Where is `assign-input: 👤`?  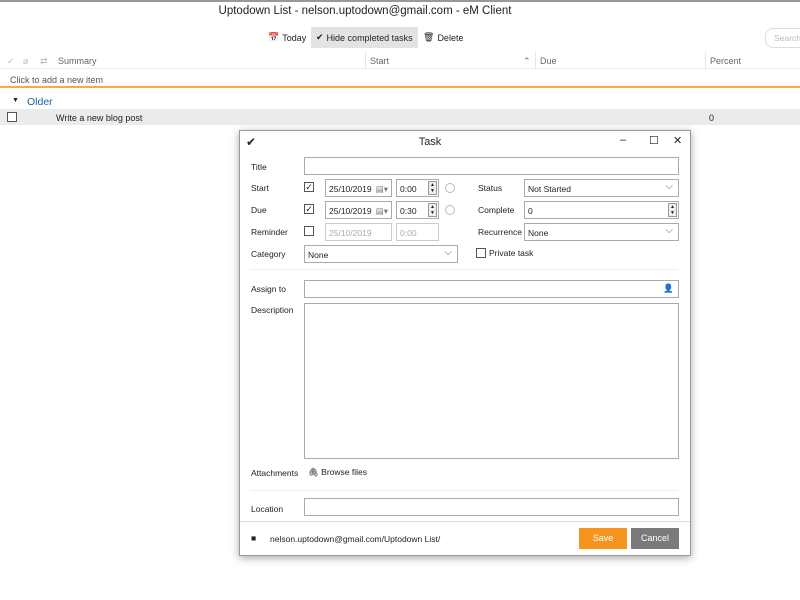
assign-input: 👤 is located at coordinates (491, 289).